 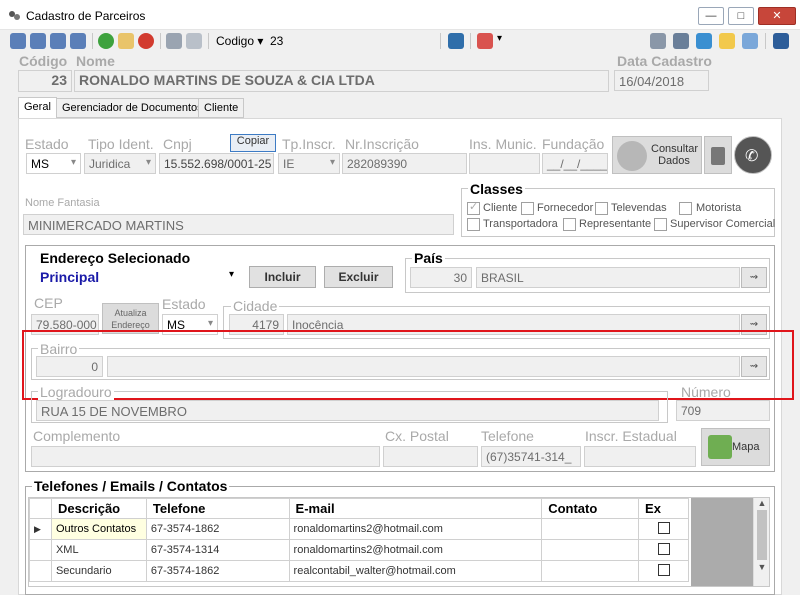 What do you see at coordinates (664, 61) in the screenshot?
I see `data-cadastro-label: Data Cadastro` at bounding box center [664, 61].